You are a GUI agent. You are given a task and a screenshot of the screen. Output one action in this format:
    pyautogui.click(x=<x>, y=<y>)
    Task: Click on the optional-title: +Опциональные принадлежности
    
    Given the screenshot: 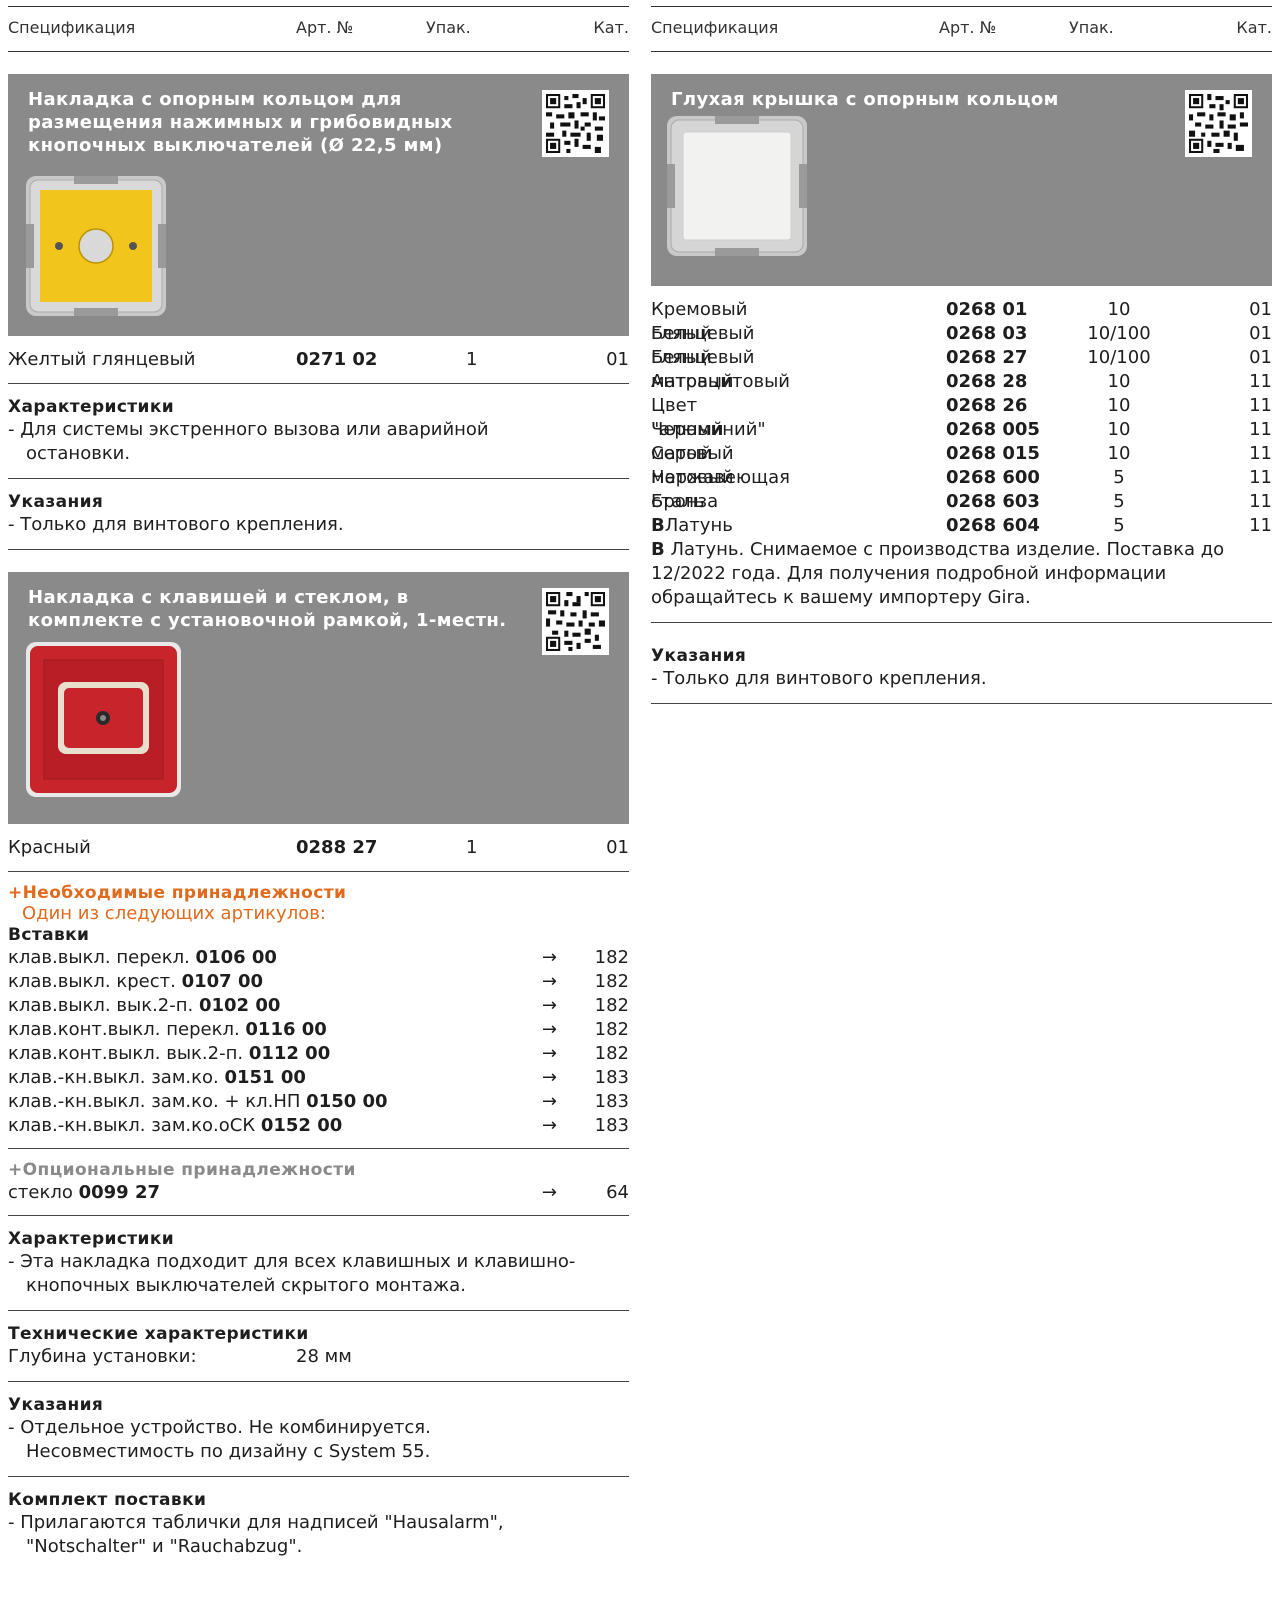 What is the action you would take?
    pyautogui.click(x=318, y=1170)
    